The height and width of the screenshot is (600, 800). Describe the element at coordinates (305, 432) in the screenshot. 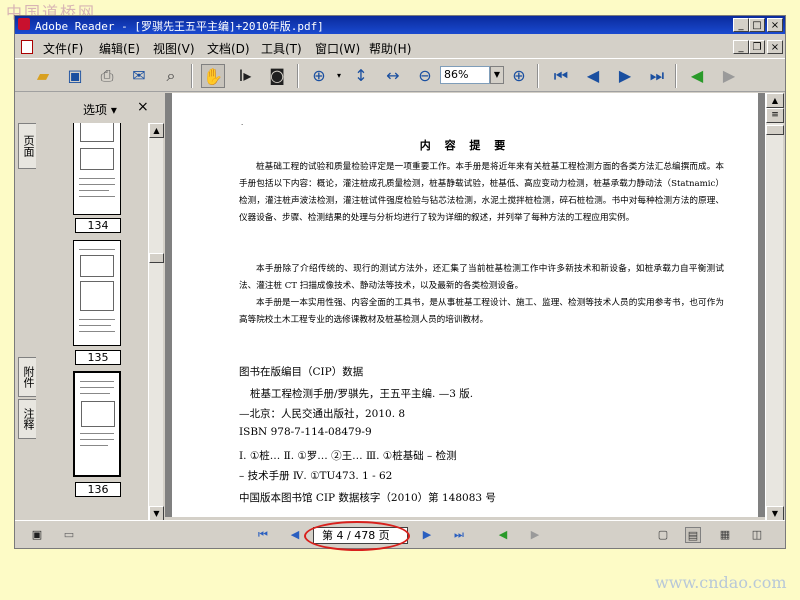

I see `cip-line: ISBN 978-7-114-08479-9` at that location.